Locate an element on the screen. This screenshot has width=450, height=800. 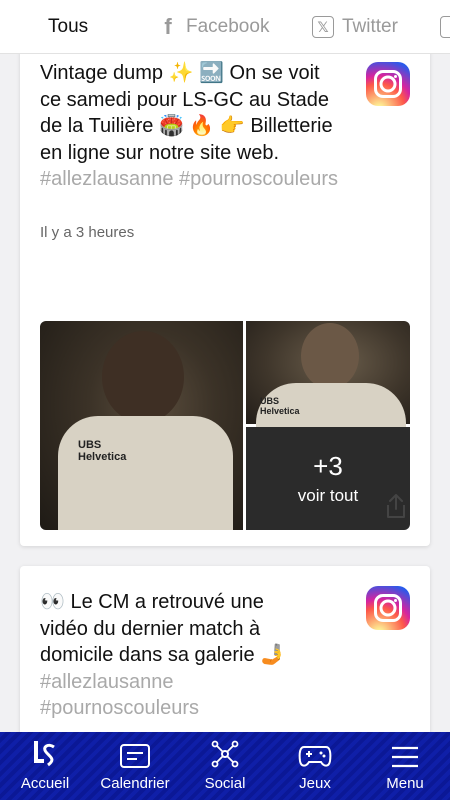
see-all-label: voir tout is located at coordinates (328, 495).